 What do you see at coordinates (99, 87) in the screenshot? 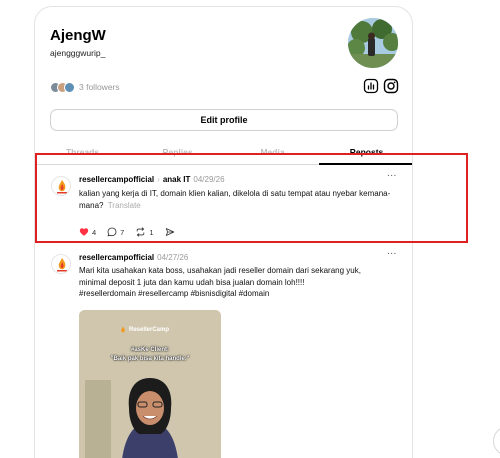
I see `followers-count: 3 followers` at bounding box center [99, 87].